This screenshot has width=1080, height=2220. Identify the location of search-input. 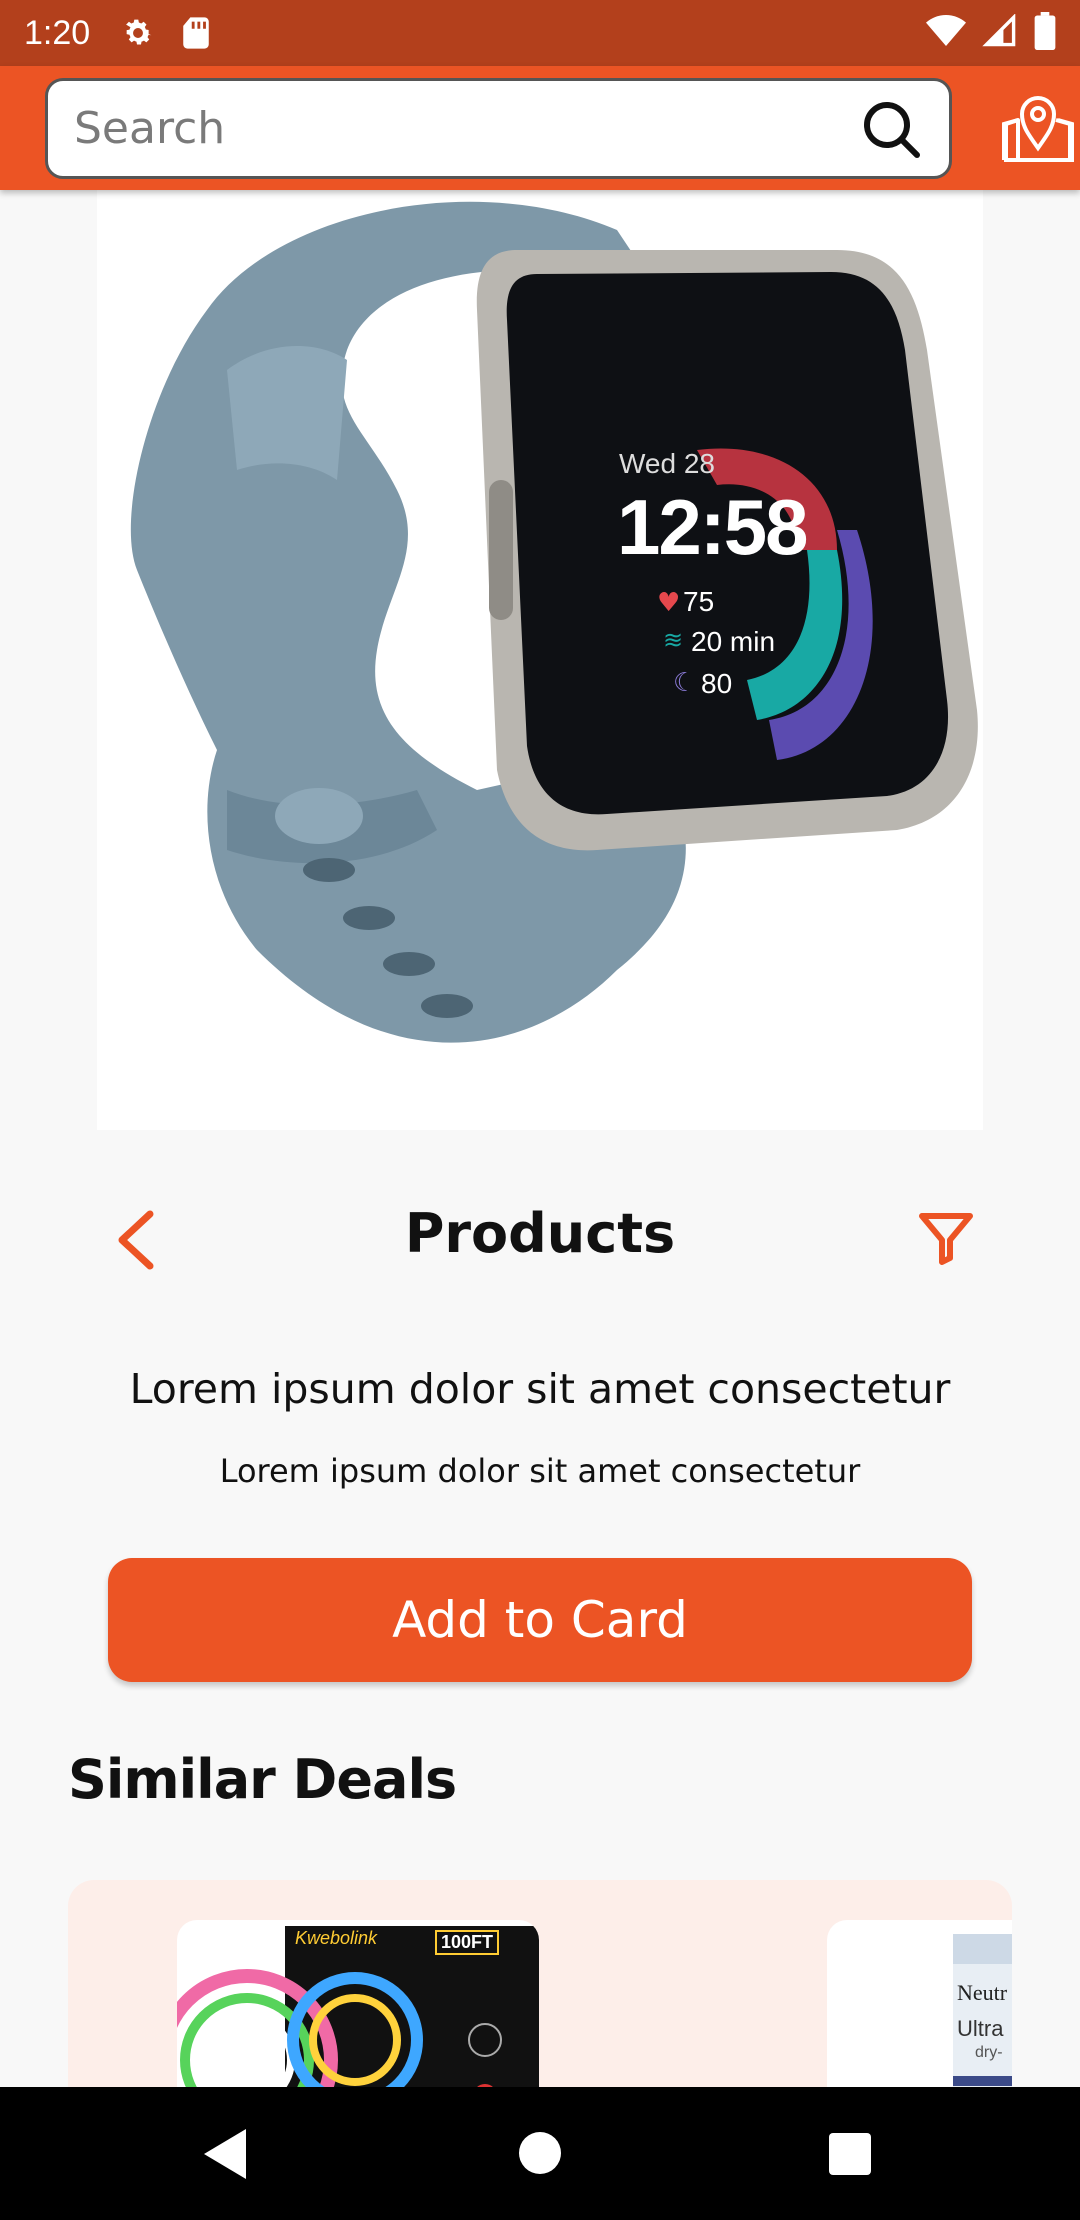
(466, 128).